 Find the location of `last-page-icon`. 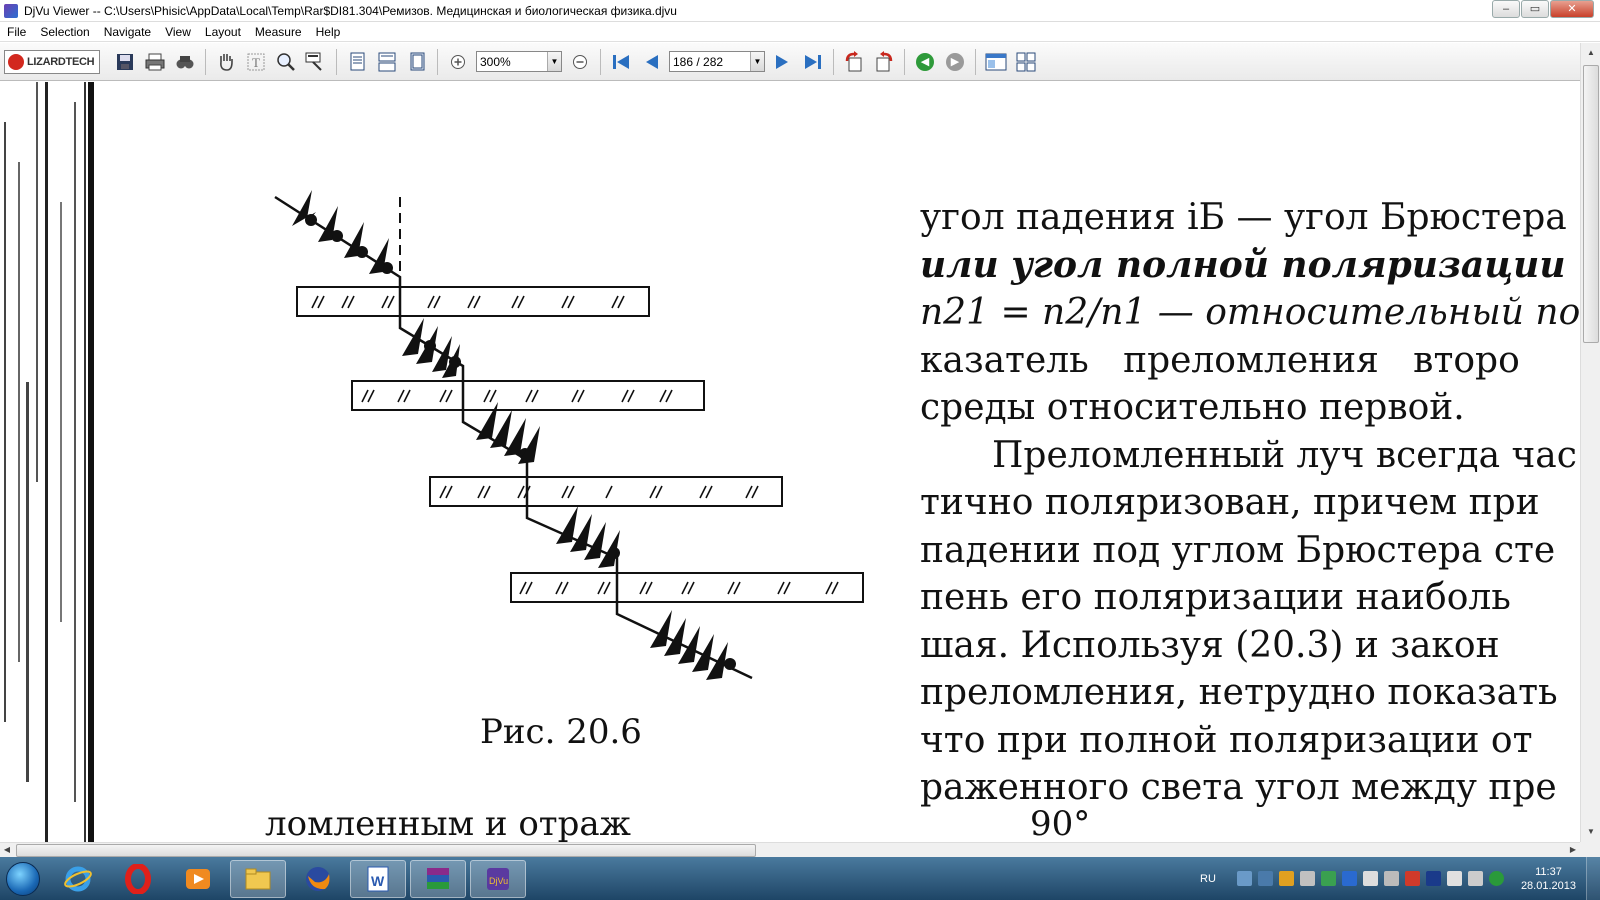

last-page-icon is located at coordinates (813, 62).